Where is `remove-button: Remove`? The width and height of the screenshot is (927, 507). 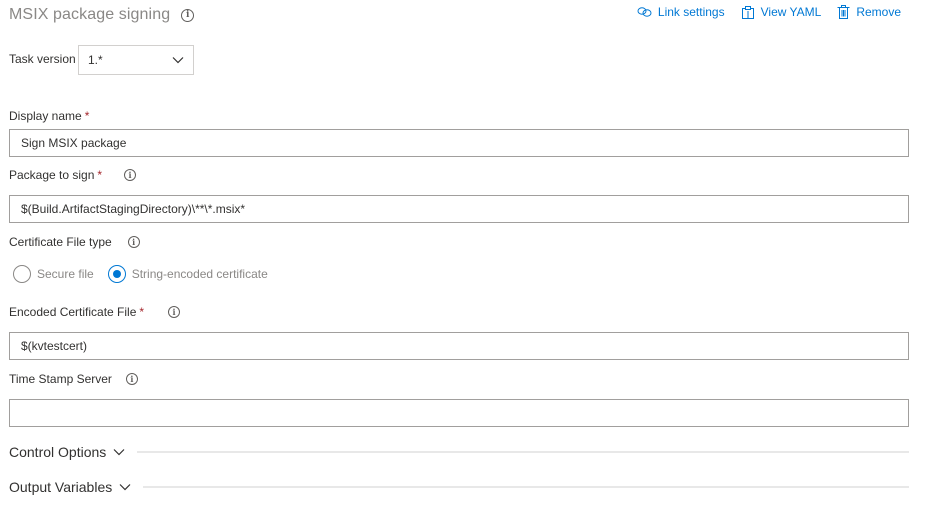
remove-button: Remove is located at coordinates (869, 12).